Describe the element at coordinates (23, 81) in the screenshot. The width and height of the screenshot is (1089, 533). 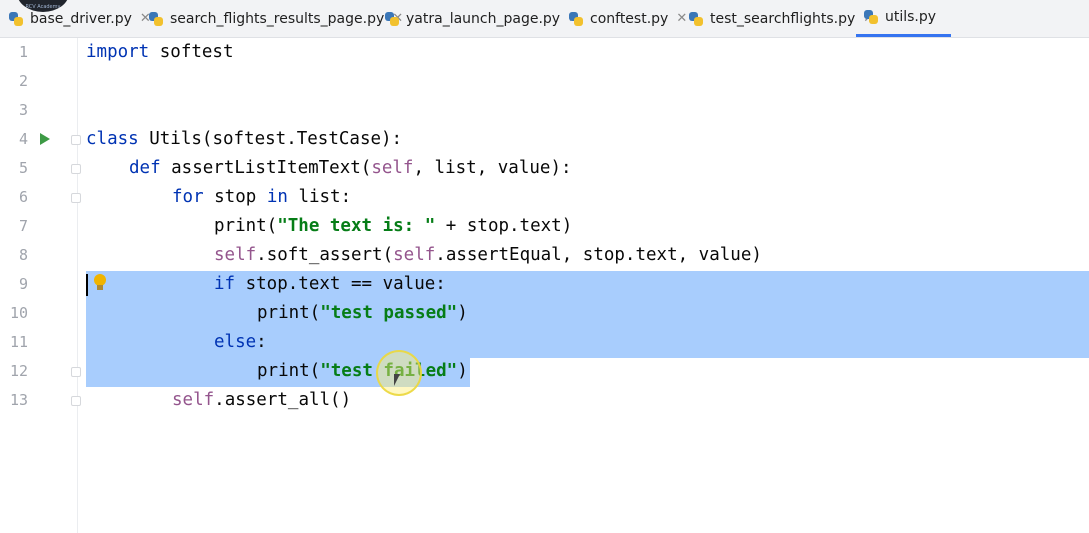
I see `line-number: 2` at that location.